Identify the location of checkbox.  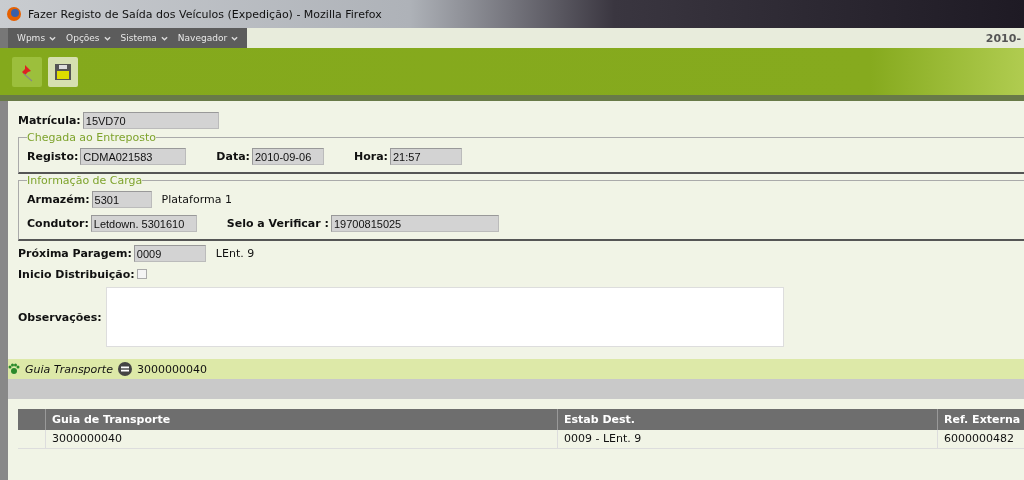
(141, 274).